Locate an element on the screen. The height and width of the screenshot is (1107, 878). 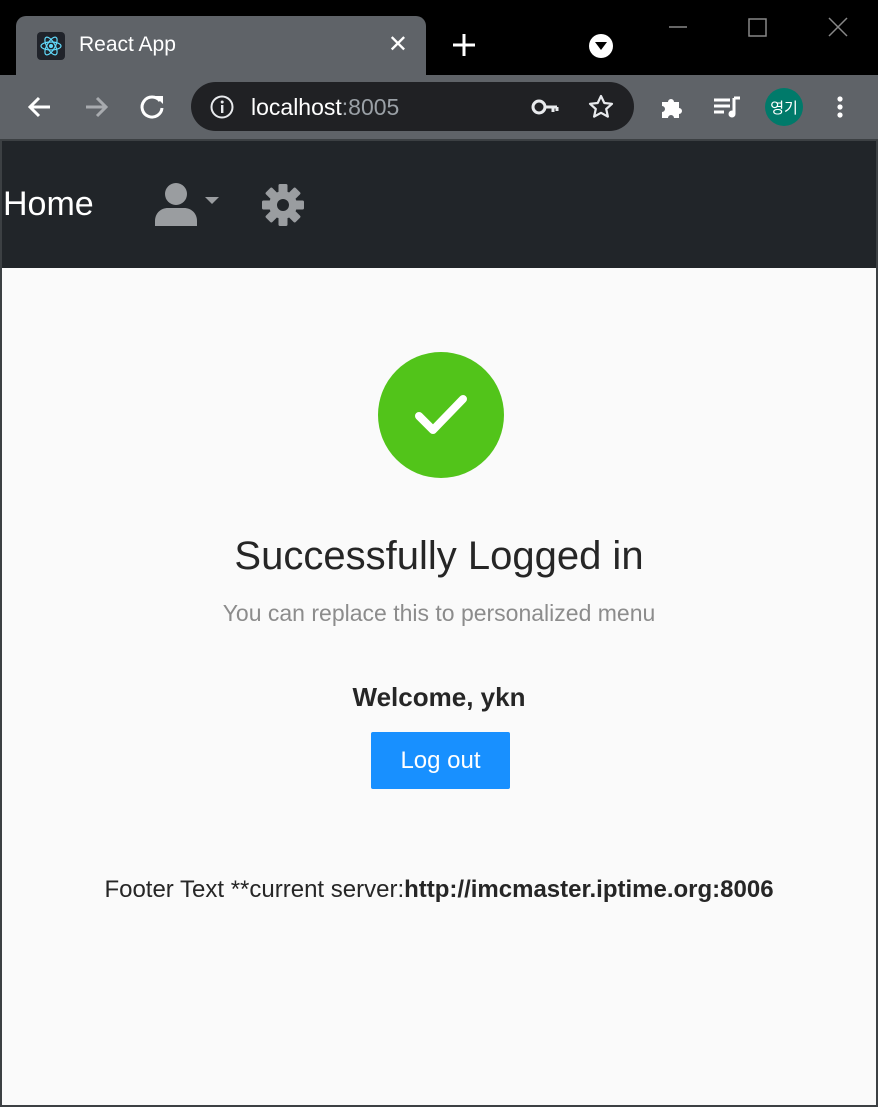
browser-tab: React App ✕ is located at coordinates (221, 45).